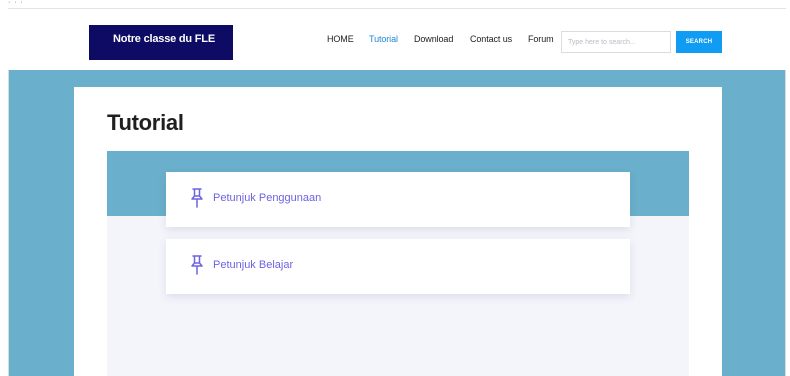 This screenshot has height=376, width=790. I want to click on ellipsis-icon: · · ·, so click(16, 3).